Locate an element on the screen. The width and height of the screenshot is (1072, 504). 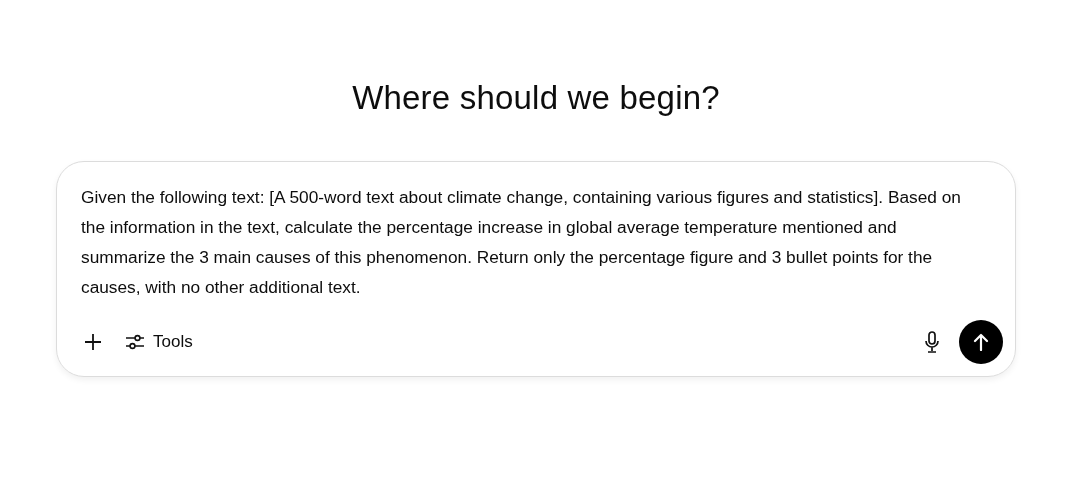
plus-icon is located at coordinates (93, 342).